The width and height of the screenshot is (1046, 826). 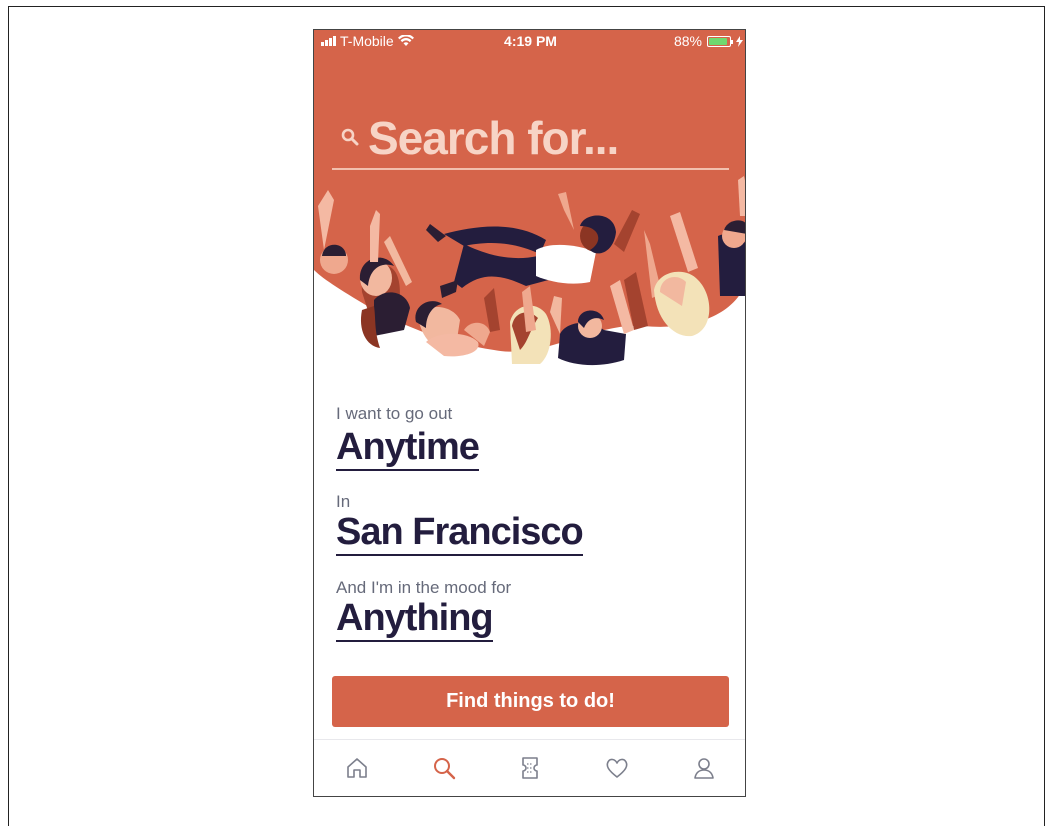 I want to click on when-selector: Anytime, so click(x=408, y=448).